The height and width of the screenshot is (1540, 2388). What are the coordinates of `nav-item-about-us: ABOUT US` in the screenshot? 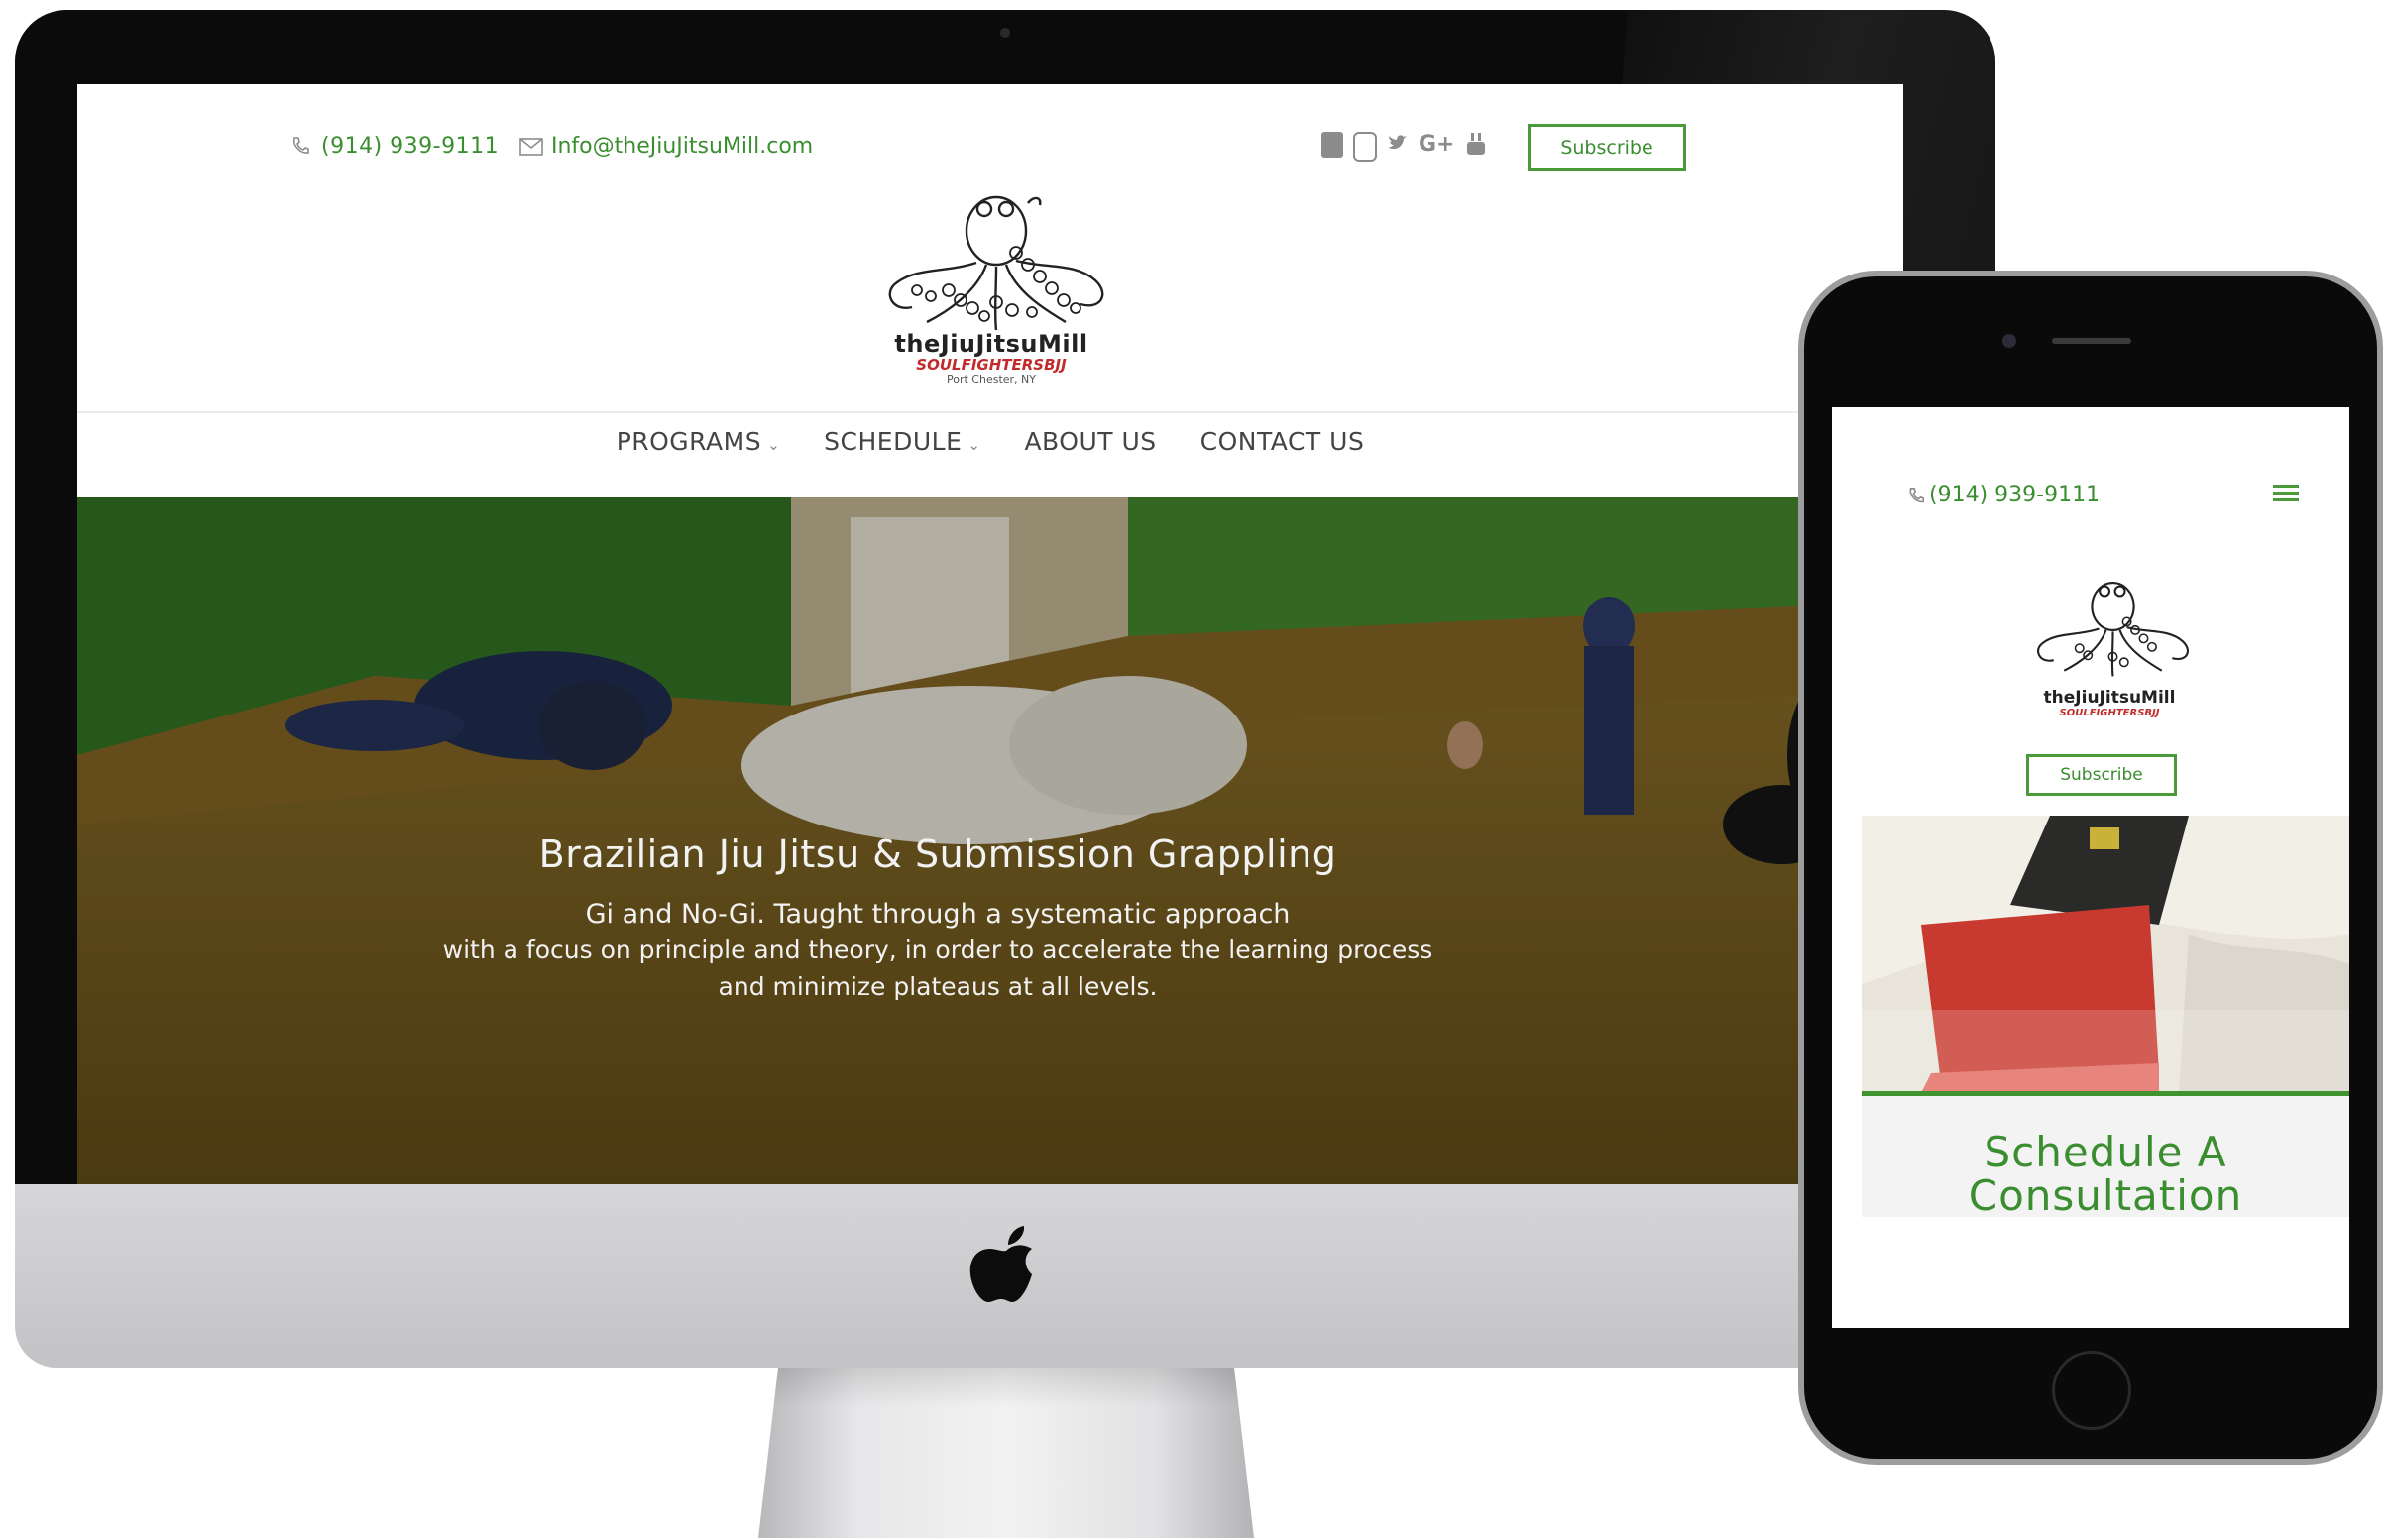 It's located at (1090, 441).